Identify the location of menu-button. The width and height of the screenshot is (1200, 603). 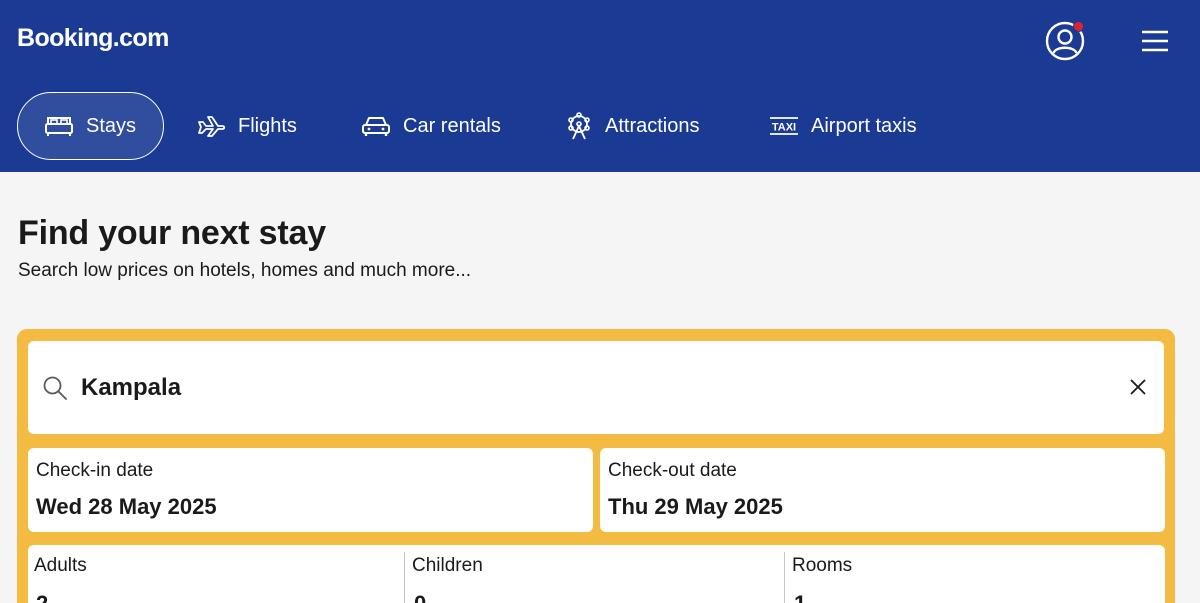
(1155, 41).